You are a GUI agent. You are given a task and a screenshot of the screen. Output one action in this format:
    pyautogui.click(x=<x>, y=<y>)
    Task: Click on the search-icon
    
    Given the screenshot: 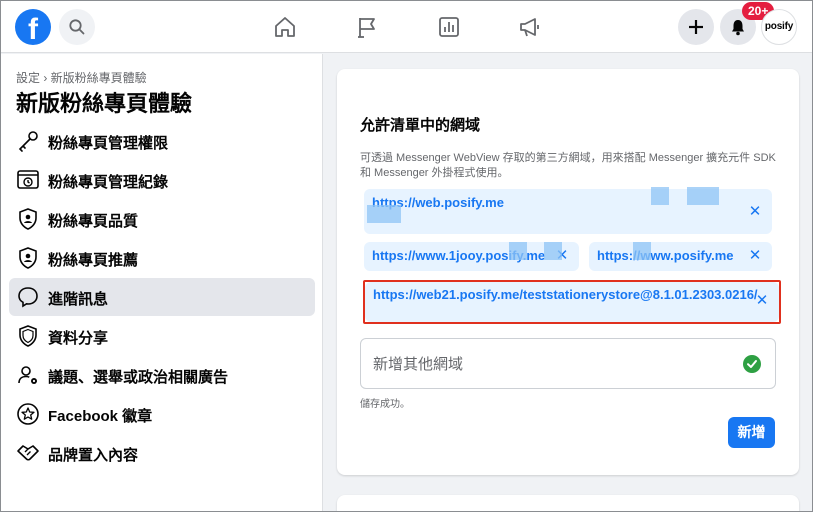 What is the action you would take?
    pyautogui.click(x=77, y=27)
    